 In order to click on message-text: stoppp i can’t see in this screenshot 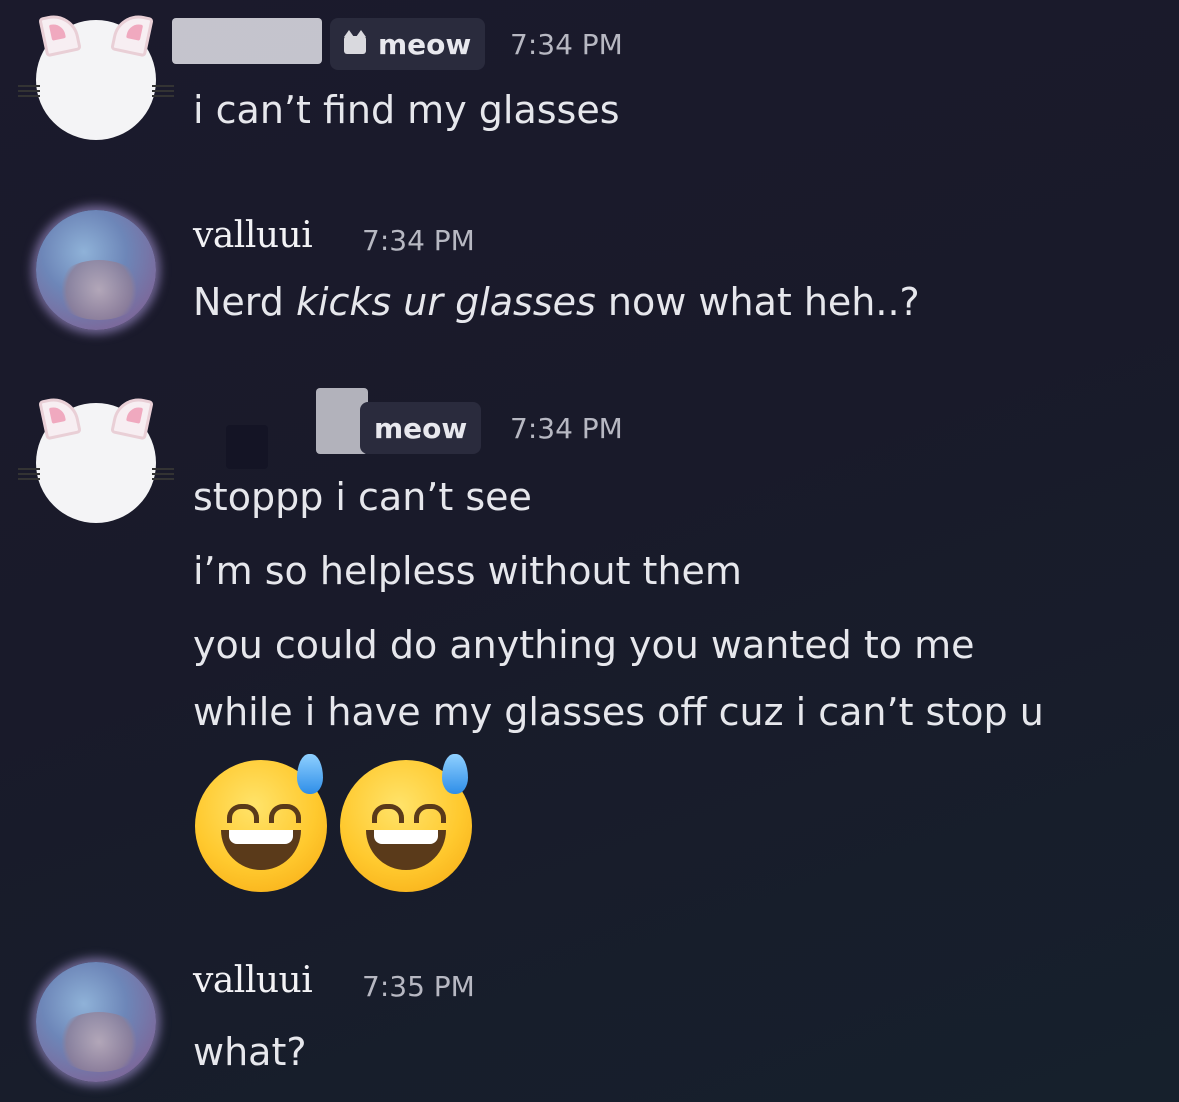, I will do `click(362, 497)`.